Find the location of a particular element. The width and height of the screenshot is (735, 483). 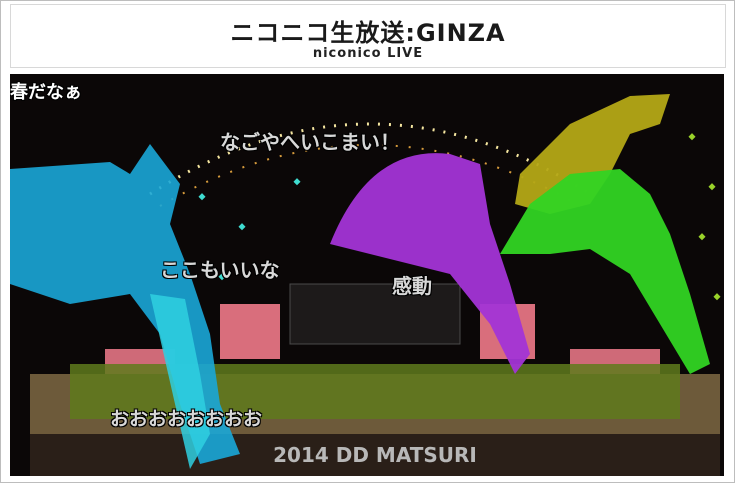

center-truss is located at coordinates (375, 314).